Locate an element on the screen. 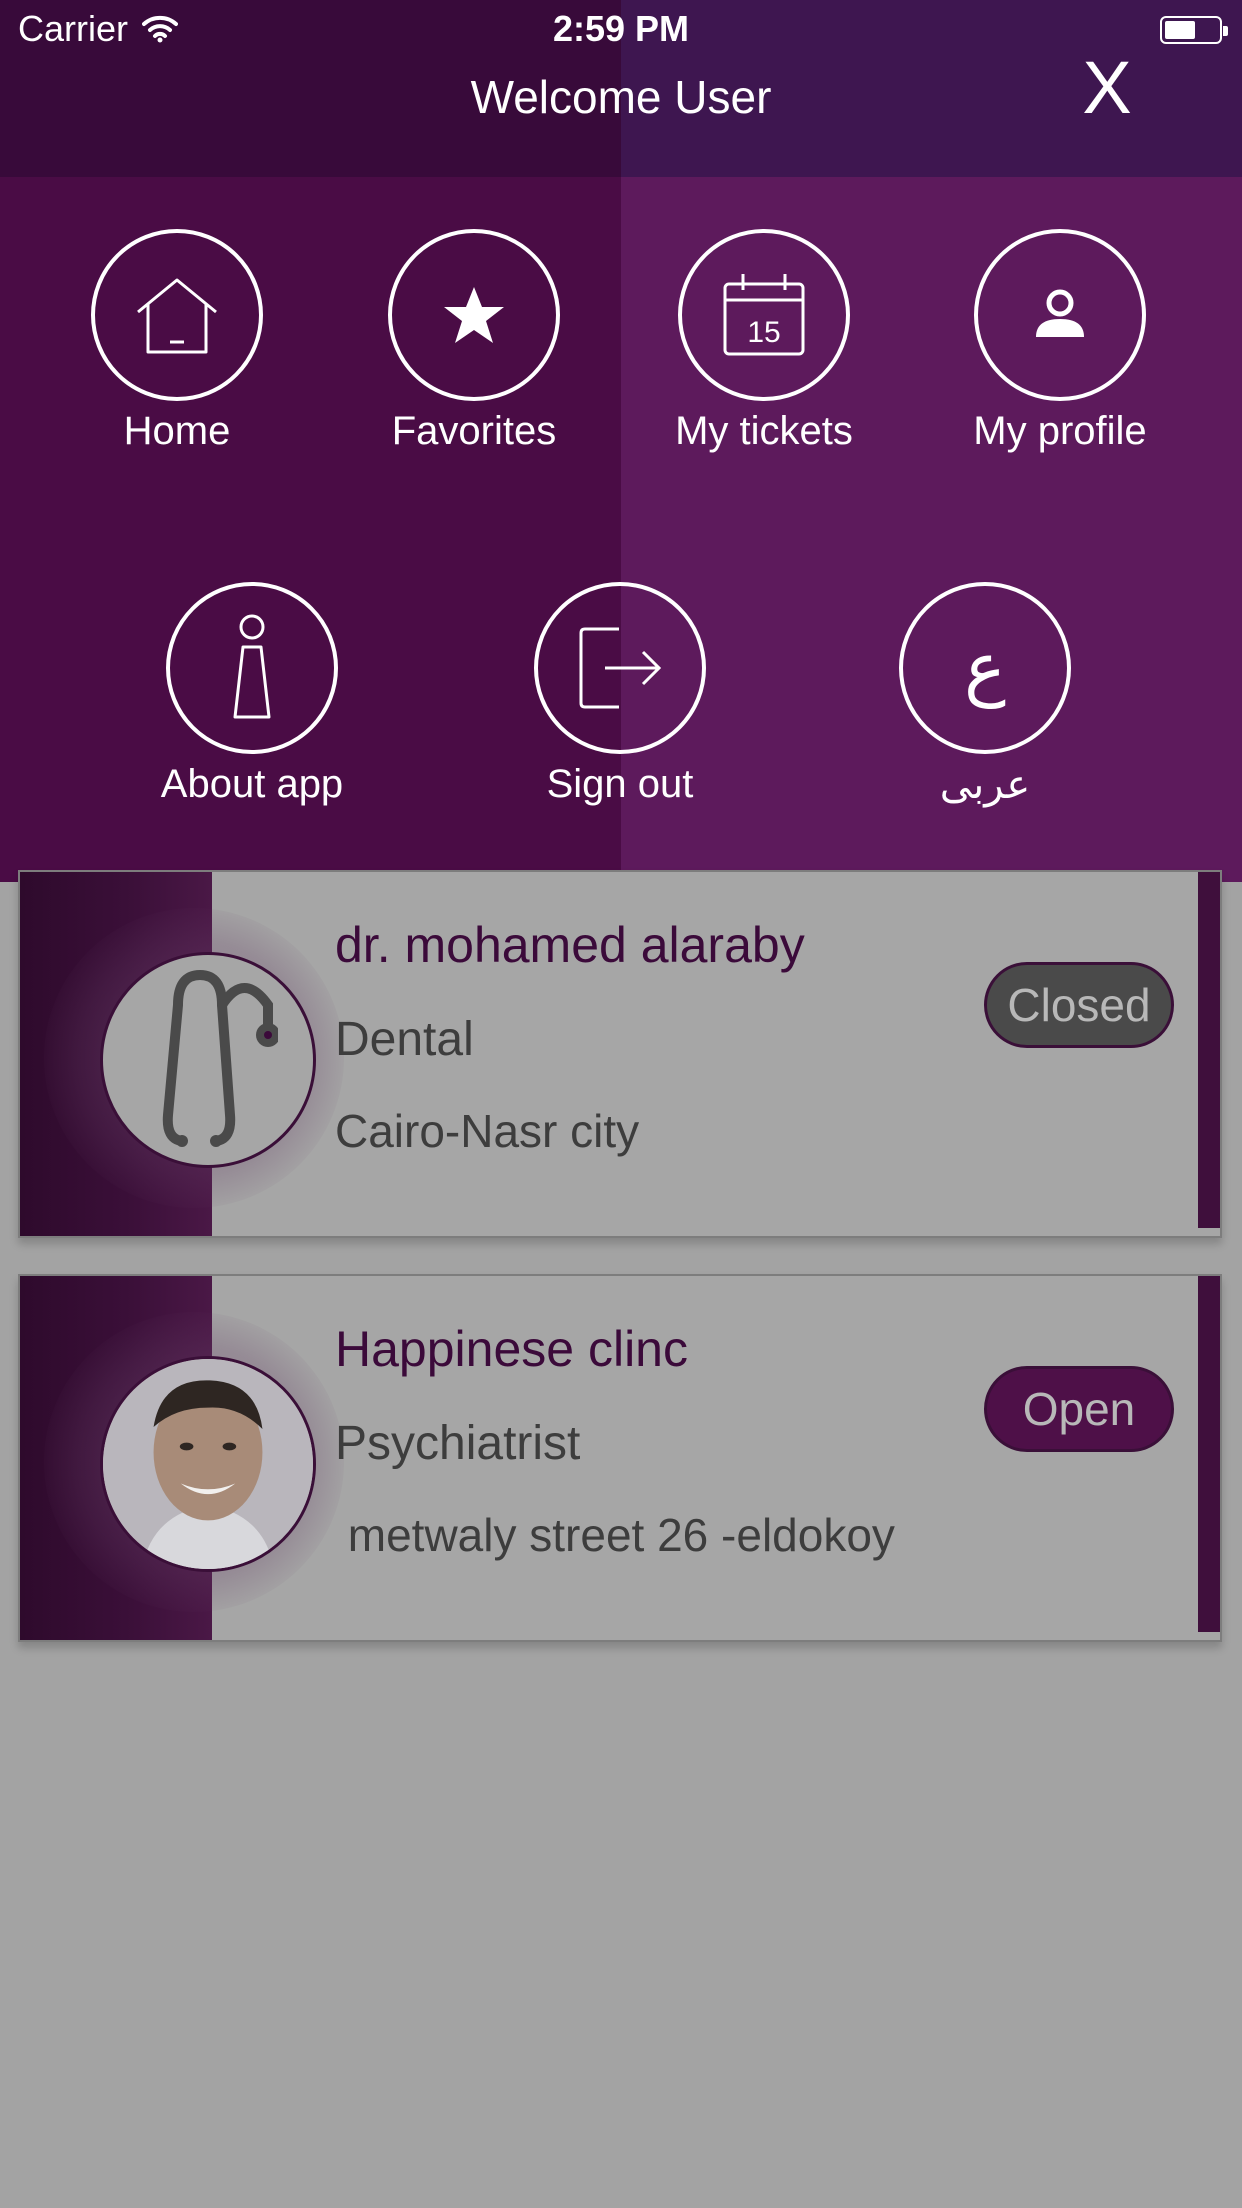 The image size is (1242, 2208). status-badge: Closed is located at coordinates (1079, 1005).